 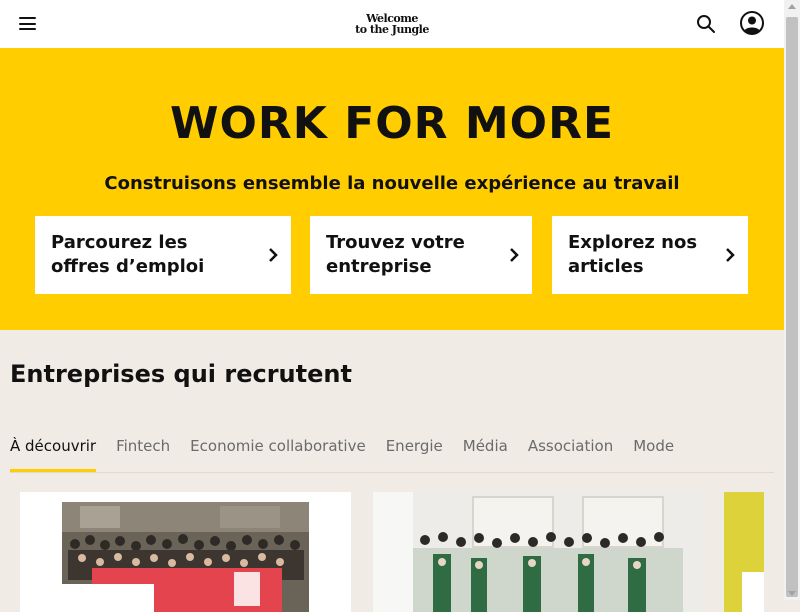 What do you see at coordinates (53, 452) in the screenshot?
I see `tab-a-decouvrir: À découvrir` at bounding box center [53, 452].